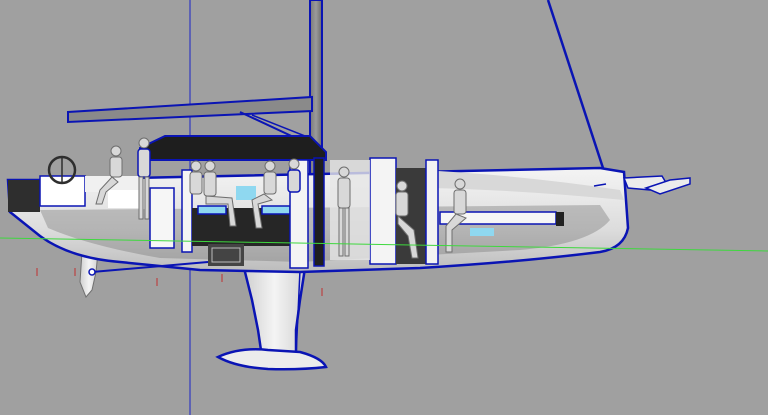 The height and width of the screenshot is (415, 768). Describe the element at coordinates (575, 84) in the screenshot. I see `forestay` at that location.